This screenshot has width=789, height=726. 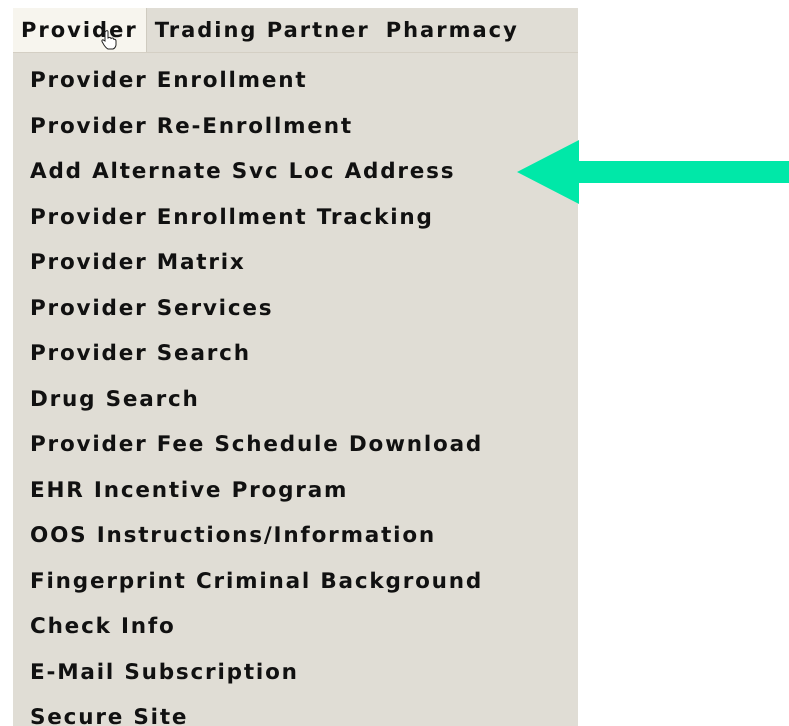 I want to click on menu-item: Provider Enrollment Tracking, so click(x=223, y=217).